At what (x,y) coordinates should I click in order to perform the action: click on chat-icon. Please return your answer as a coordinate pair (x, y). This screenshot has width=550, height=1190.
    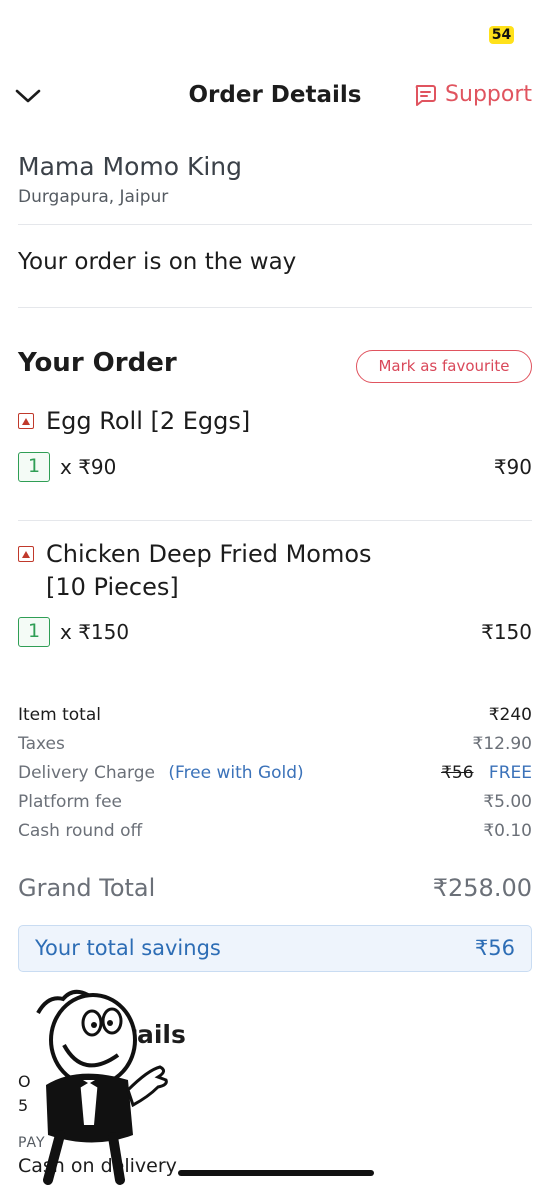
    Looking at the image, I should click on (426, 95).